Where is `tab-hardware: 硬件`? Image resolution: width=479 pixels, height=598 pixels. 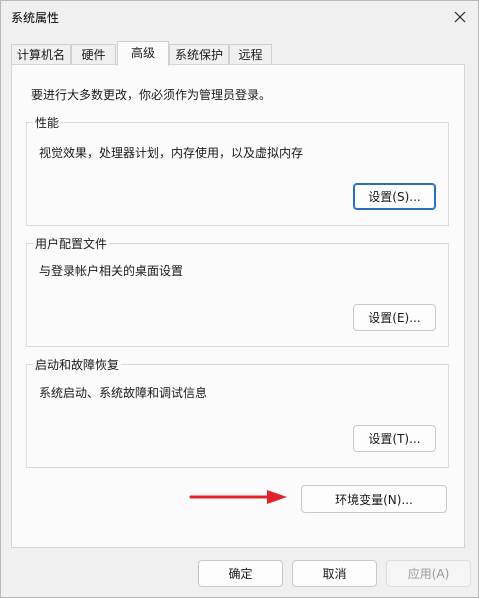
tab-hardware: 硬件 is located at coordinates (93, 54).